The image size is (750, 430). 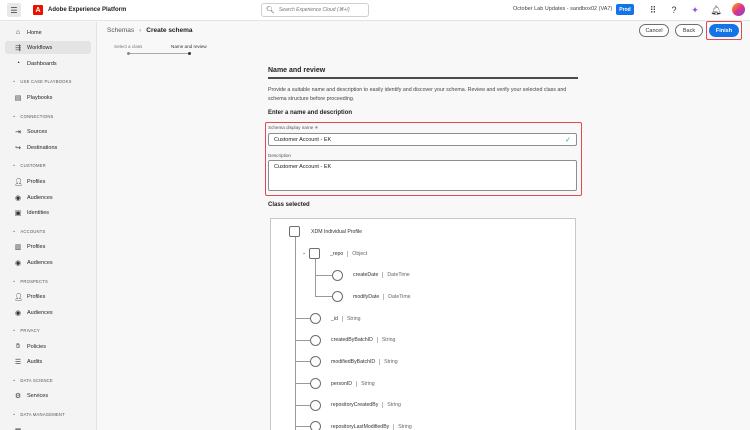 I want to click on nav-label: Profiles, so click(x=36, y=181).